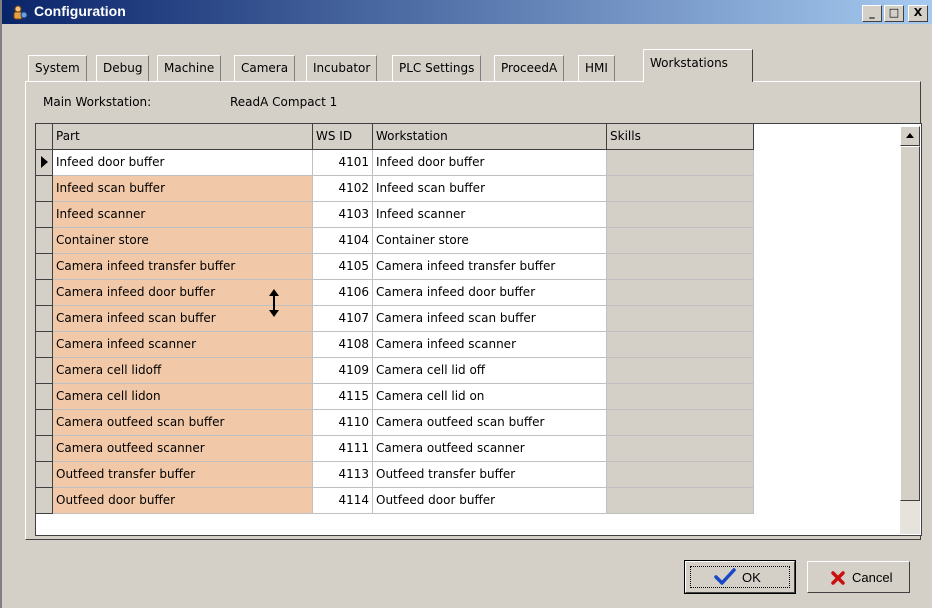 This screenshot has width=932, height=608. What do you see at coordinates (437, 68) in the screenshot?
I see `tab-plc-settings: PLC Settings` at bounding box center [437, 68].